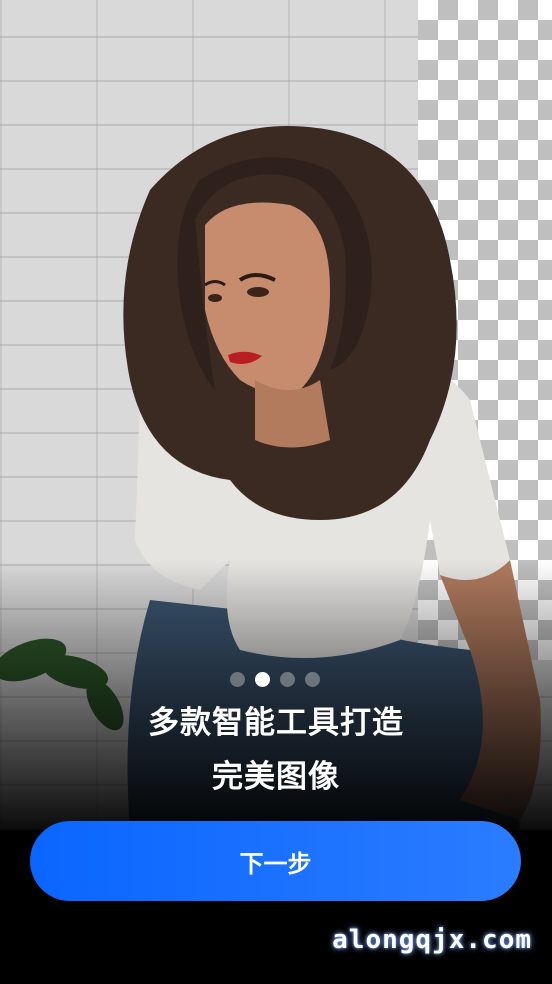  Describe the element at coordinates (432, 940) in the screenshot. I see `watermark-text: alongqjx.com` at that location.